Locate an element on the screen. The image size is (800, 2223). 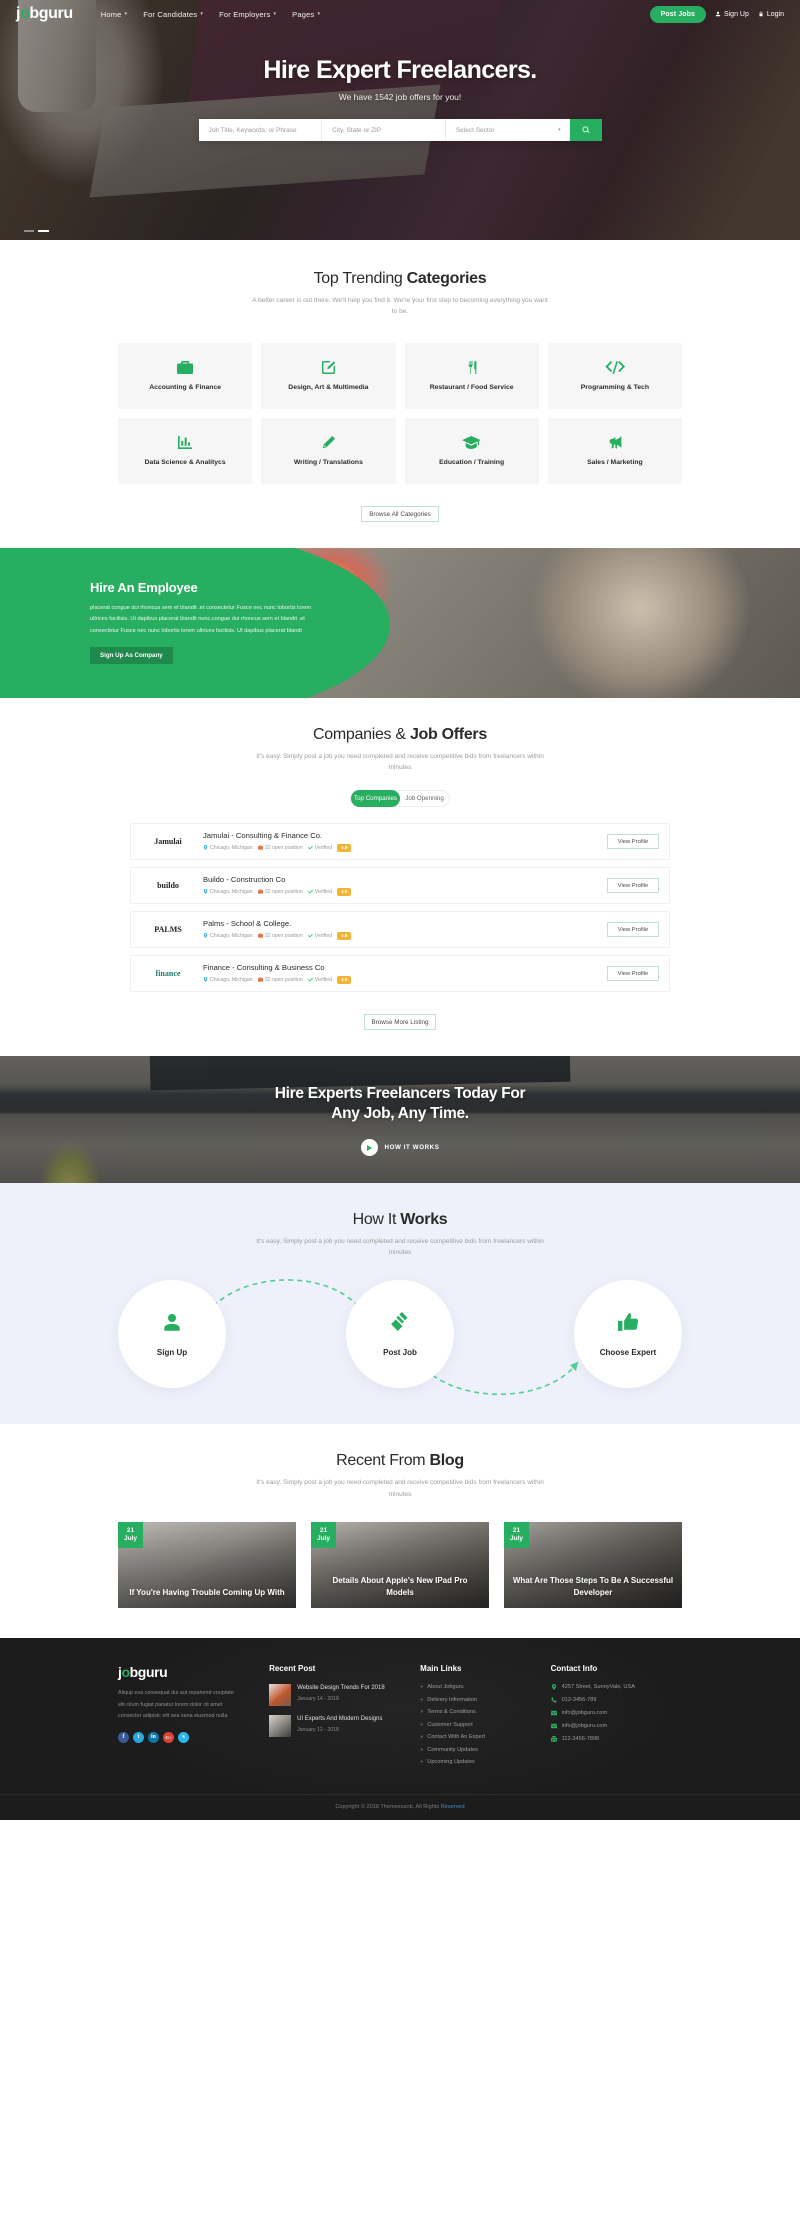
contact-phone: 012-3456-789 is located at coordinates (616, 1700).